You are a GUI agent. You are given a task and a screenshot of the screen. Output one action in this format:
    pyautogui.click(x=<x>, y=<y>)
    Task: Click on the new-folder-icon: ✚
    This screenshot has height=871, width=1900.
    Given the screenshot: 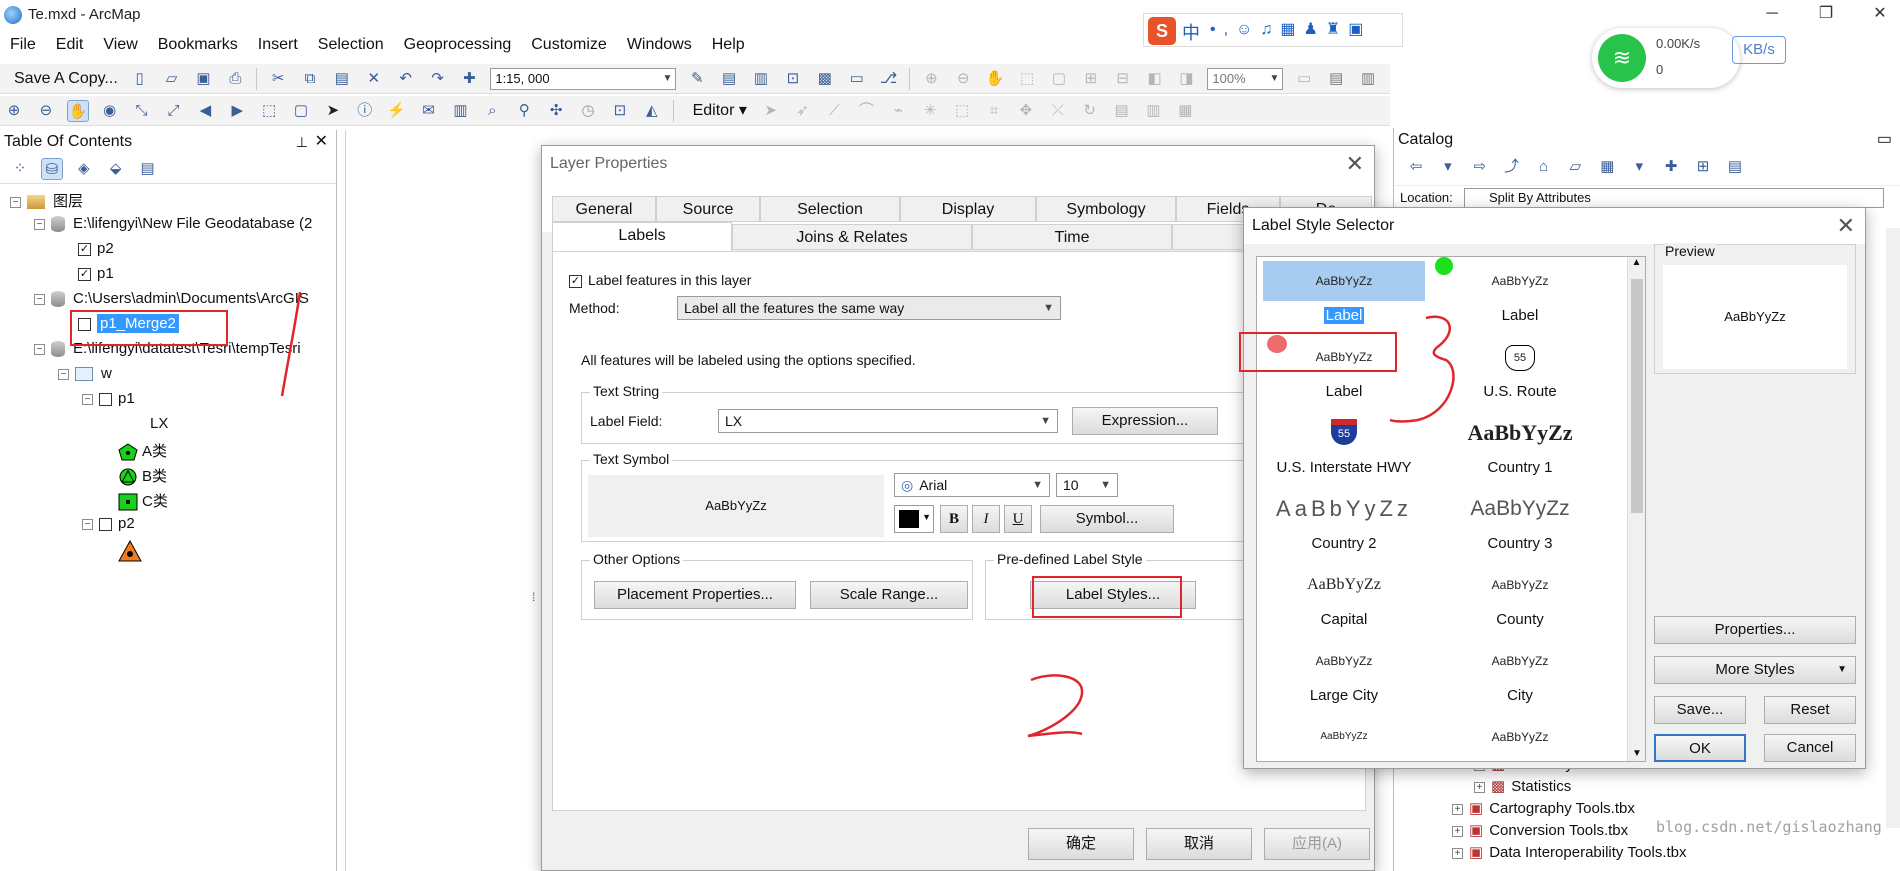 What is the action you would take?
    pyautogui.click(x=1671, y=167)
    